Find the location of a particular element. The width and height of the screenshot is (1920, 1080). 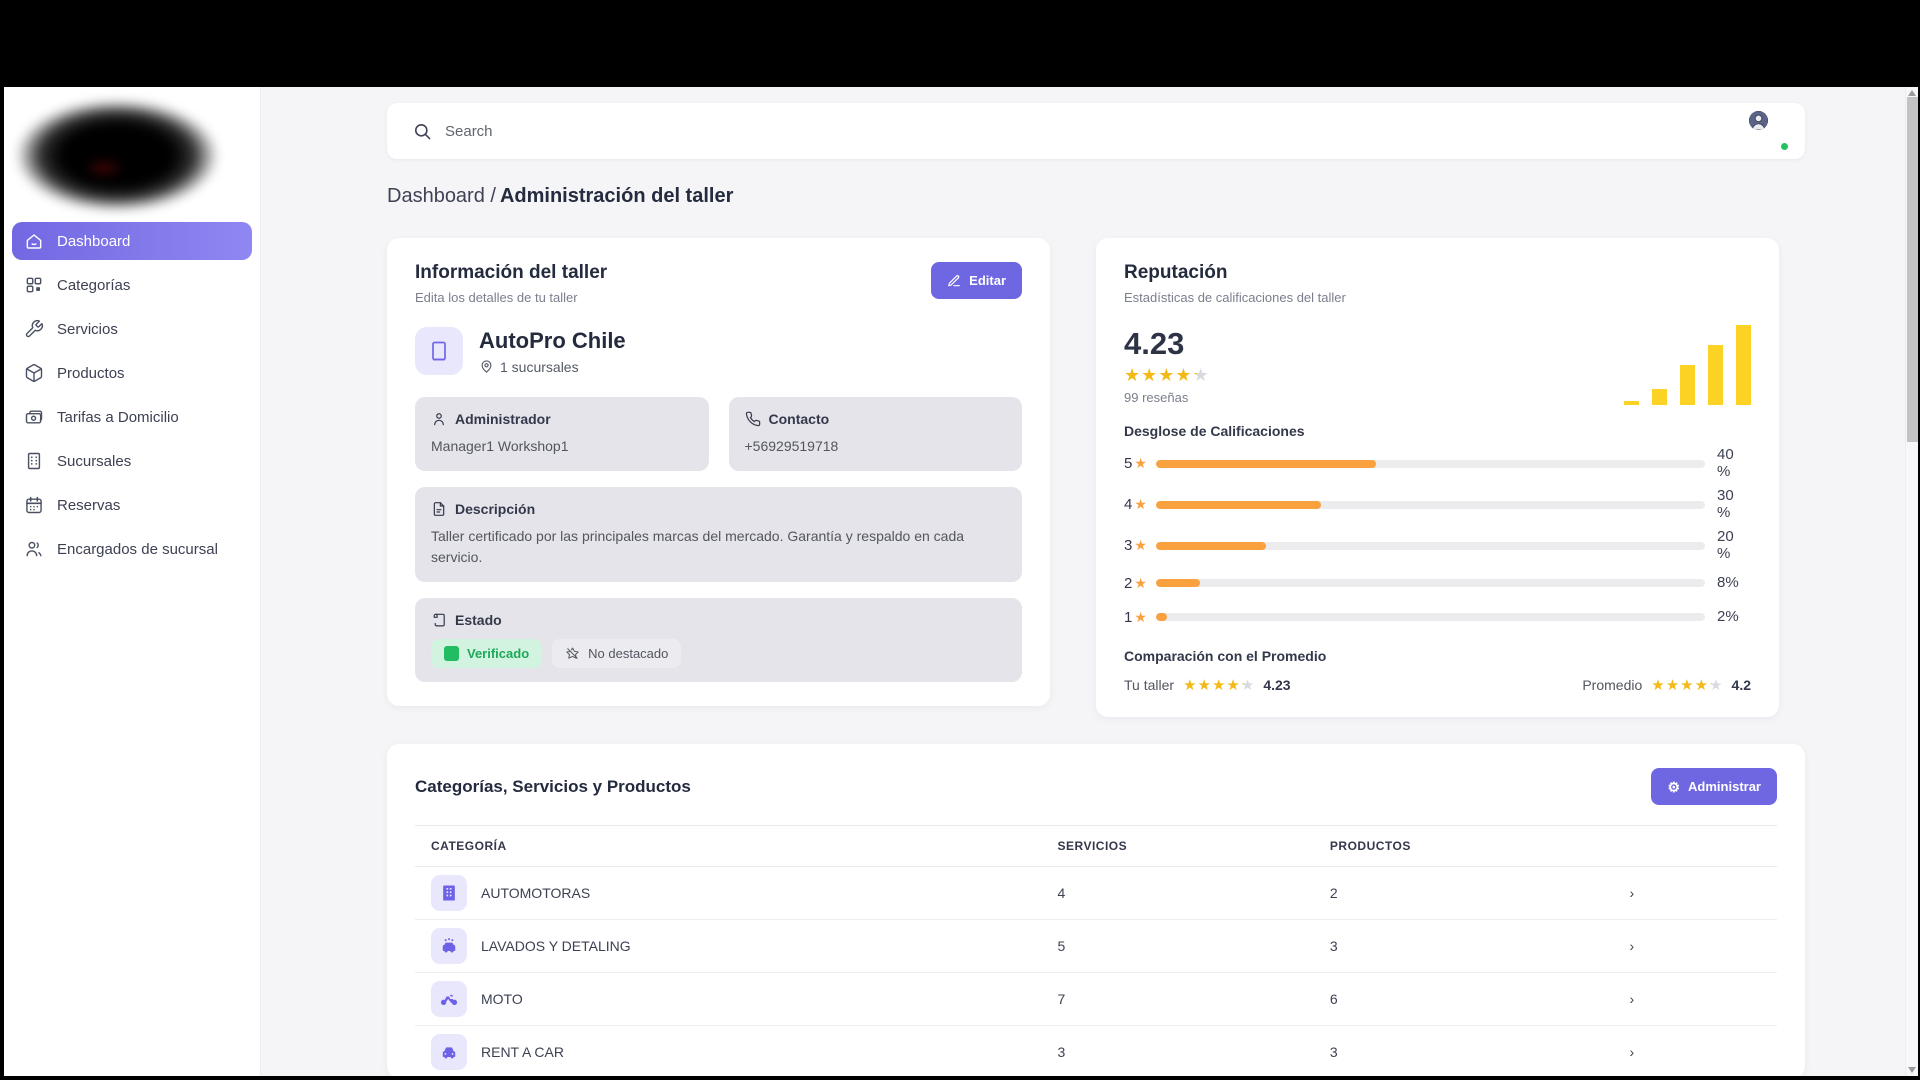

breakdown-title: Desglose de Calificaciones is located at coordinates (1214, 431).